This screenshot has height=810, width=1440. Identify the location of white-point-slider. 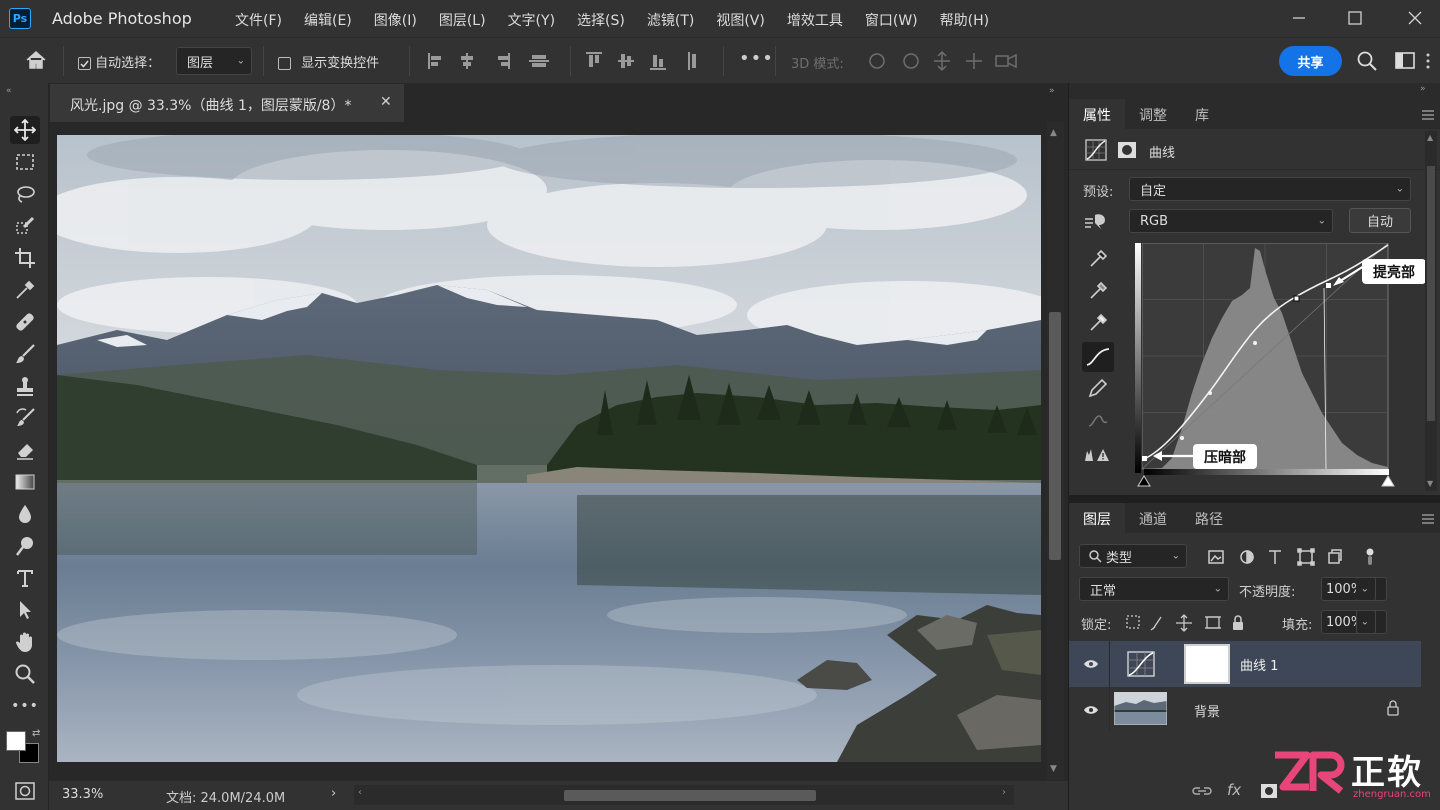
(1388, 481).